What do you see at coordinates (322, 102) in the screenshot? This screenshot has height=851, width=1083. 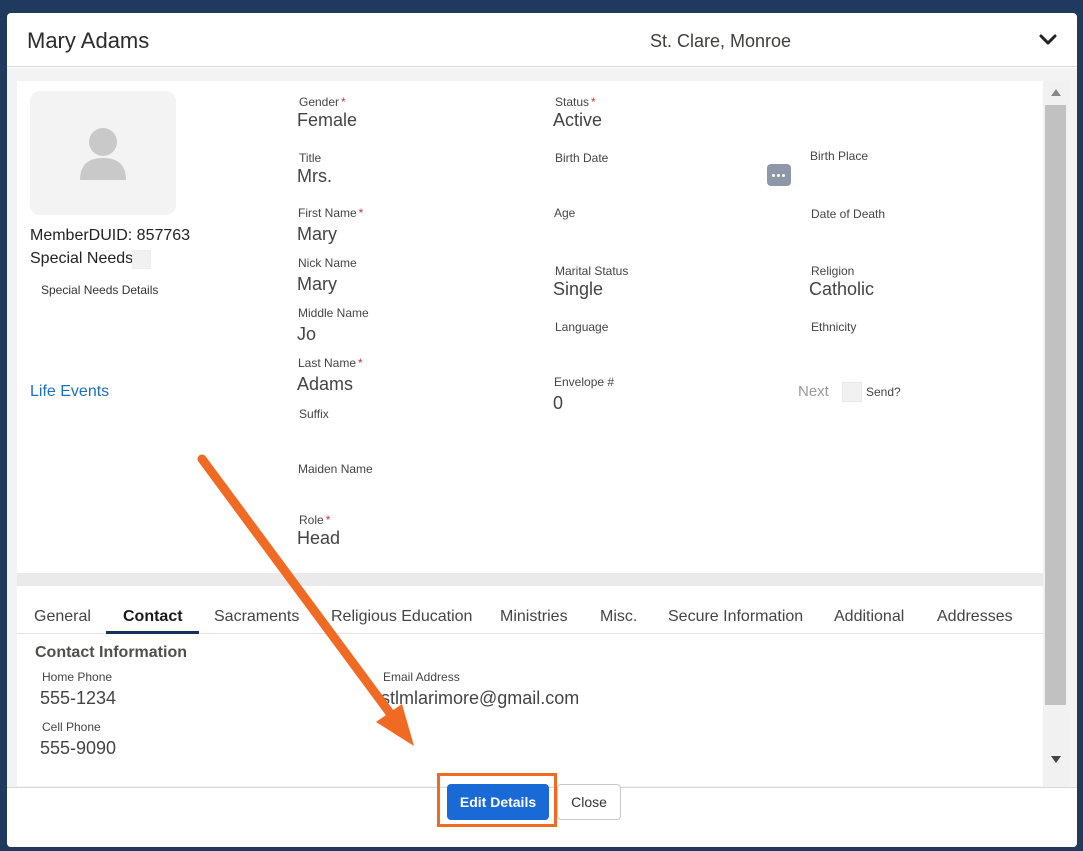 I see `gender-label: Gender *` at bounding box center [322, 102].